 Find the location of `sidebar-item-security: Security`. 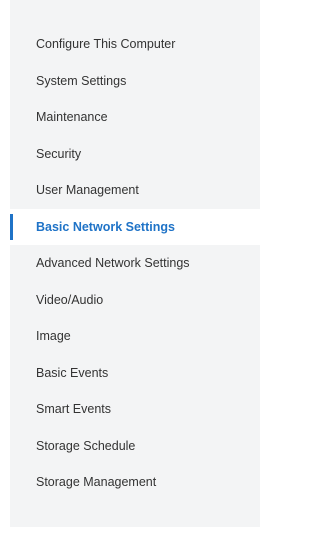

sidebar-item-security: Security is located at coordinates (135, 154).